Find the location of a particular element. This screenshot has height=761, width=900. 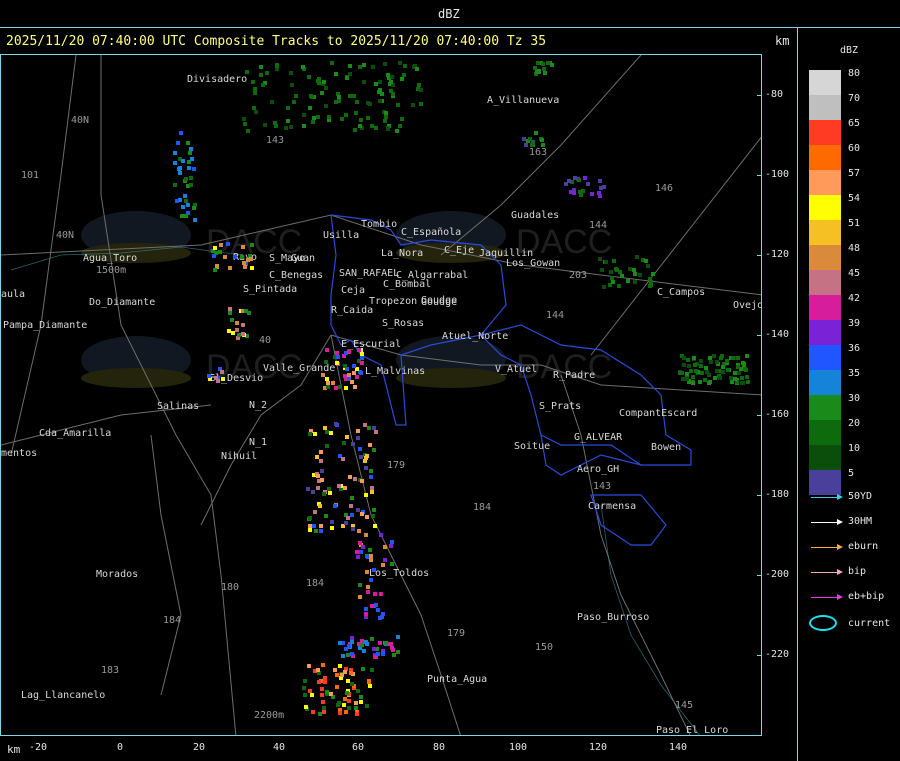

track-legend-label: eb+bip is located at coordinates (866, 596).